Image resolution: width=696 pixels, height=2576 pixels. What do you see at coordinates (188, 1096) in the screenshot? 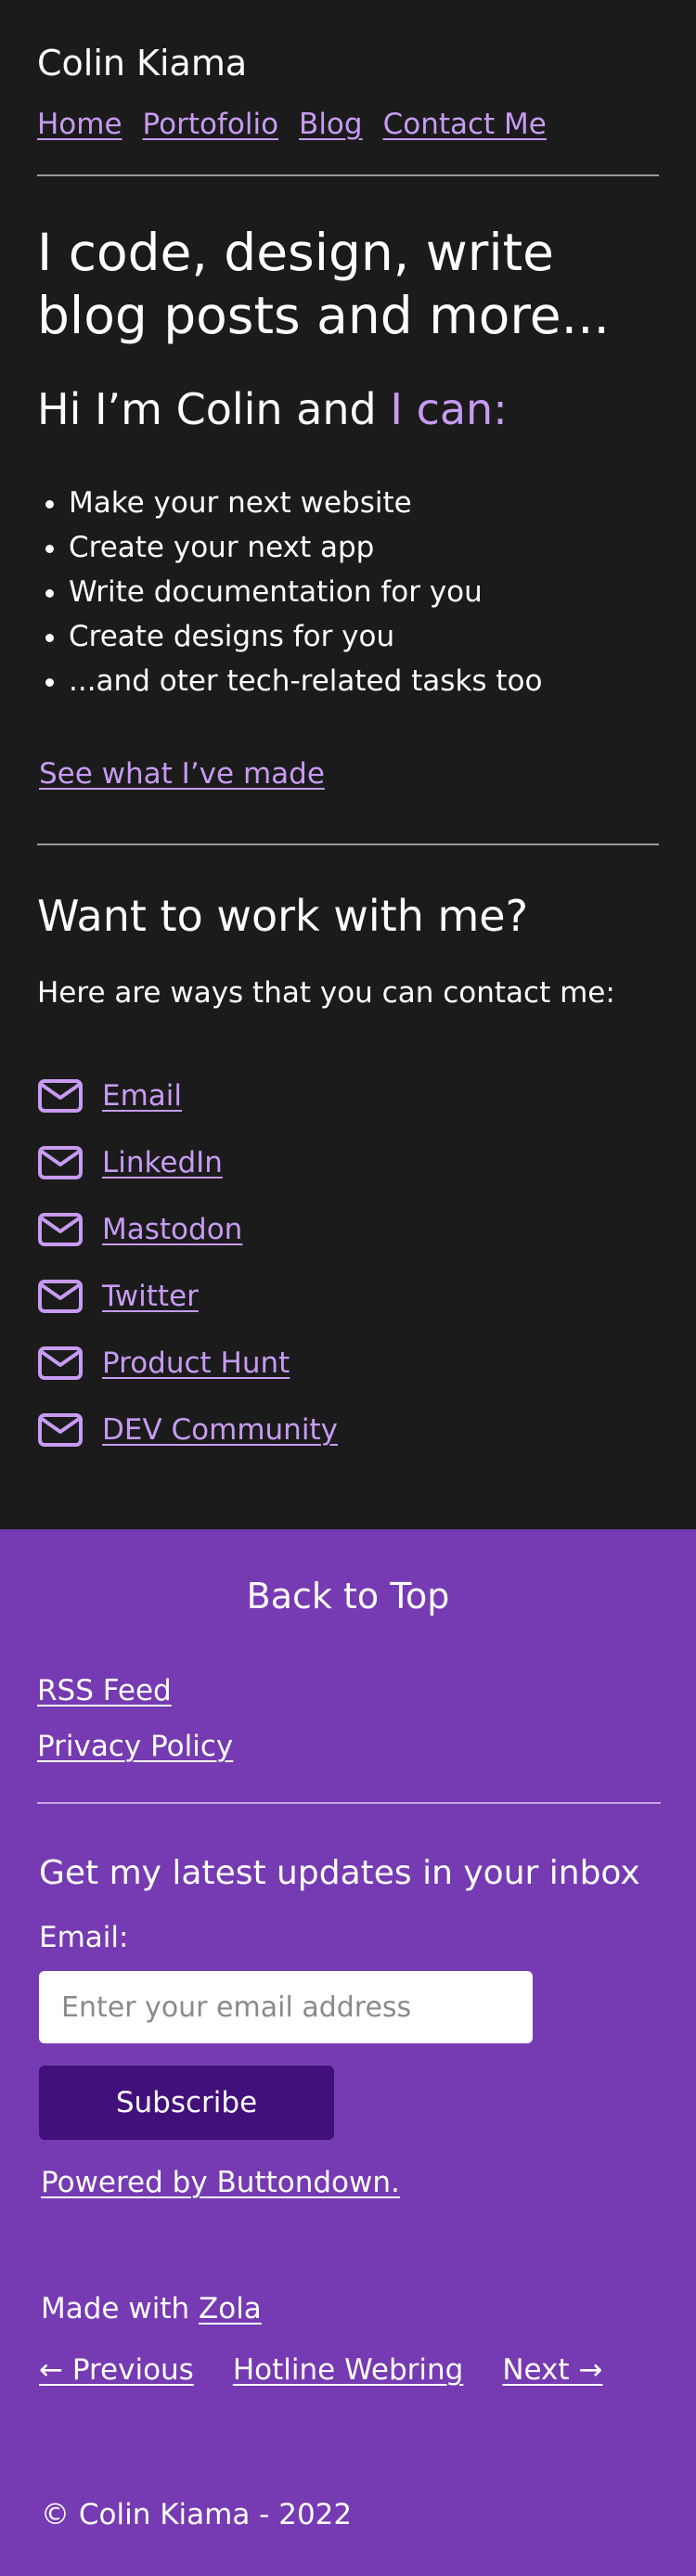
I see `contact-item-email: Email` at bounding box center [188, 1096].